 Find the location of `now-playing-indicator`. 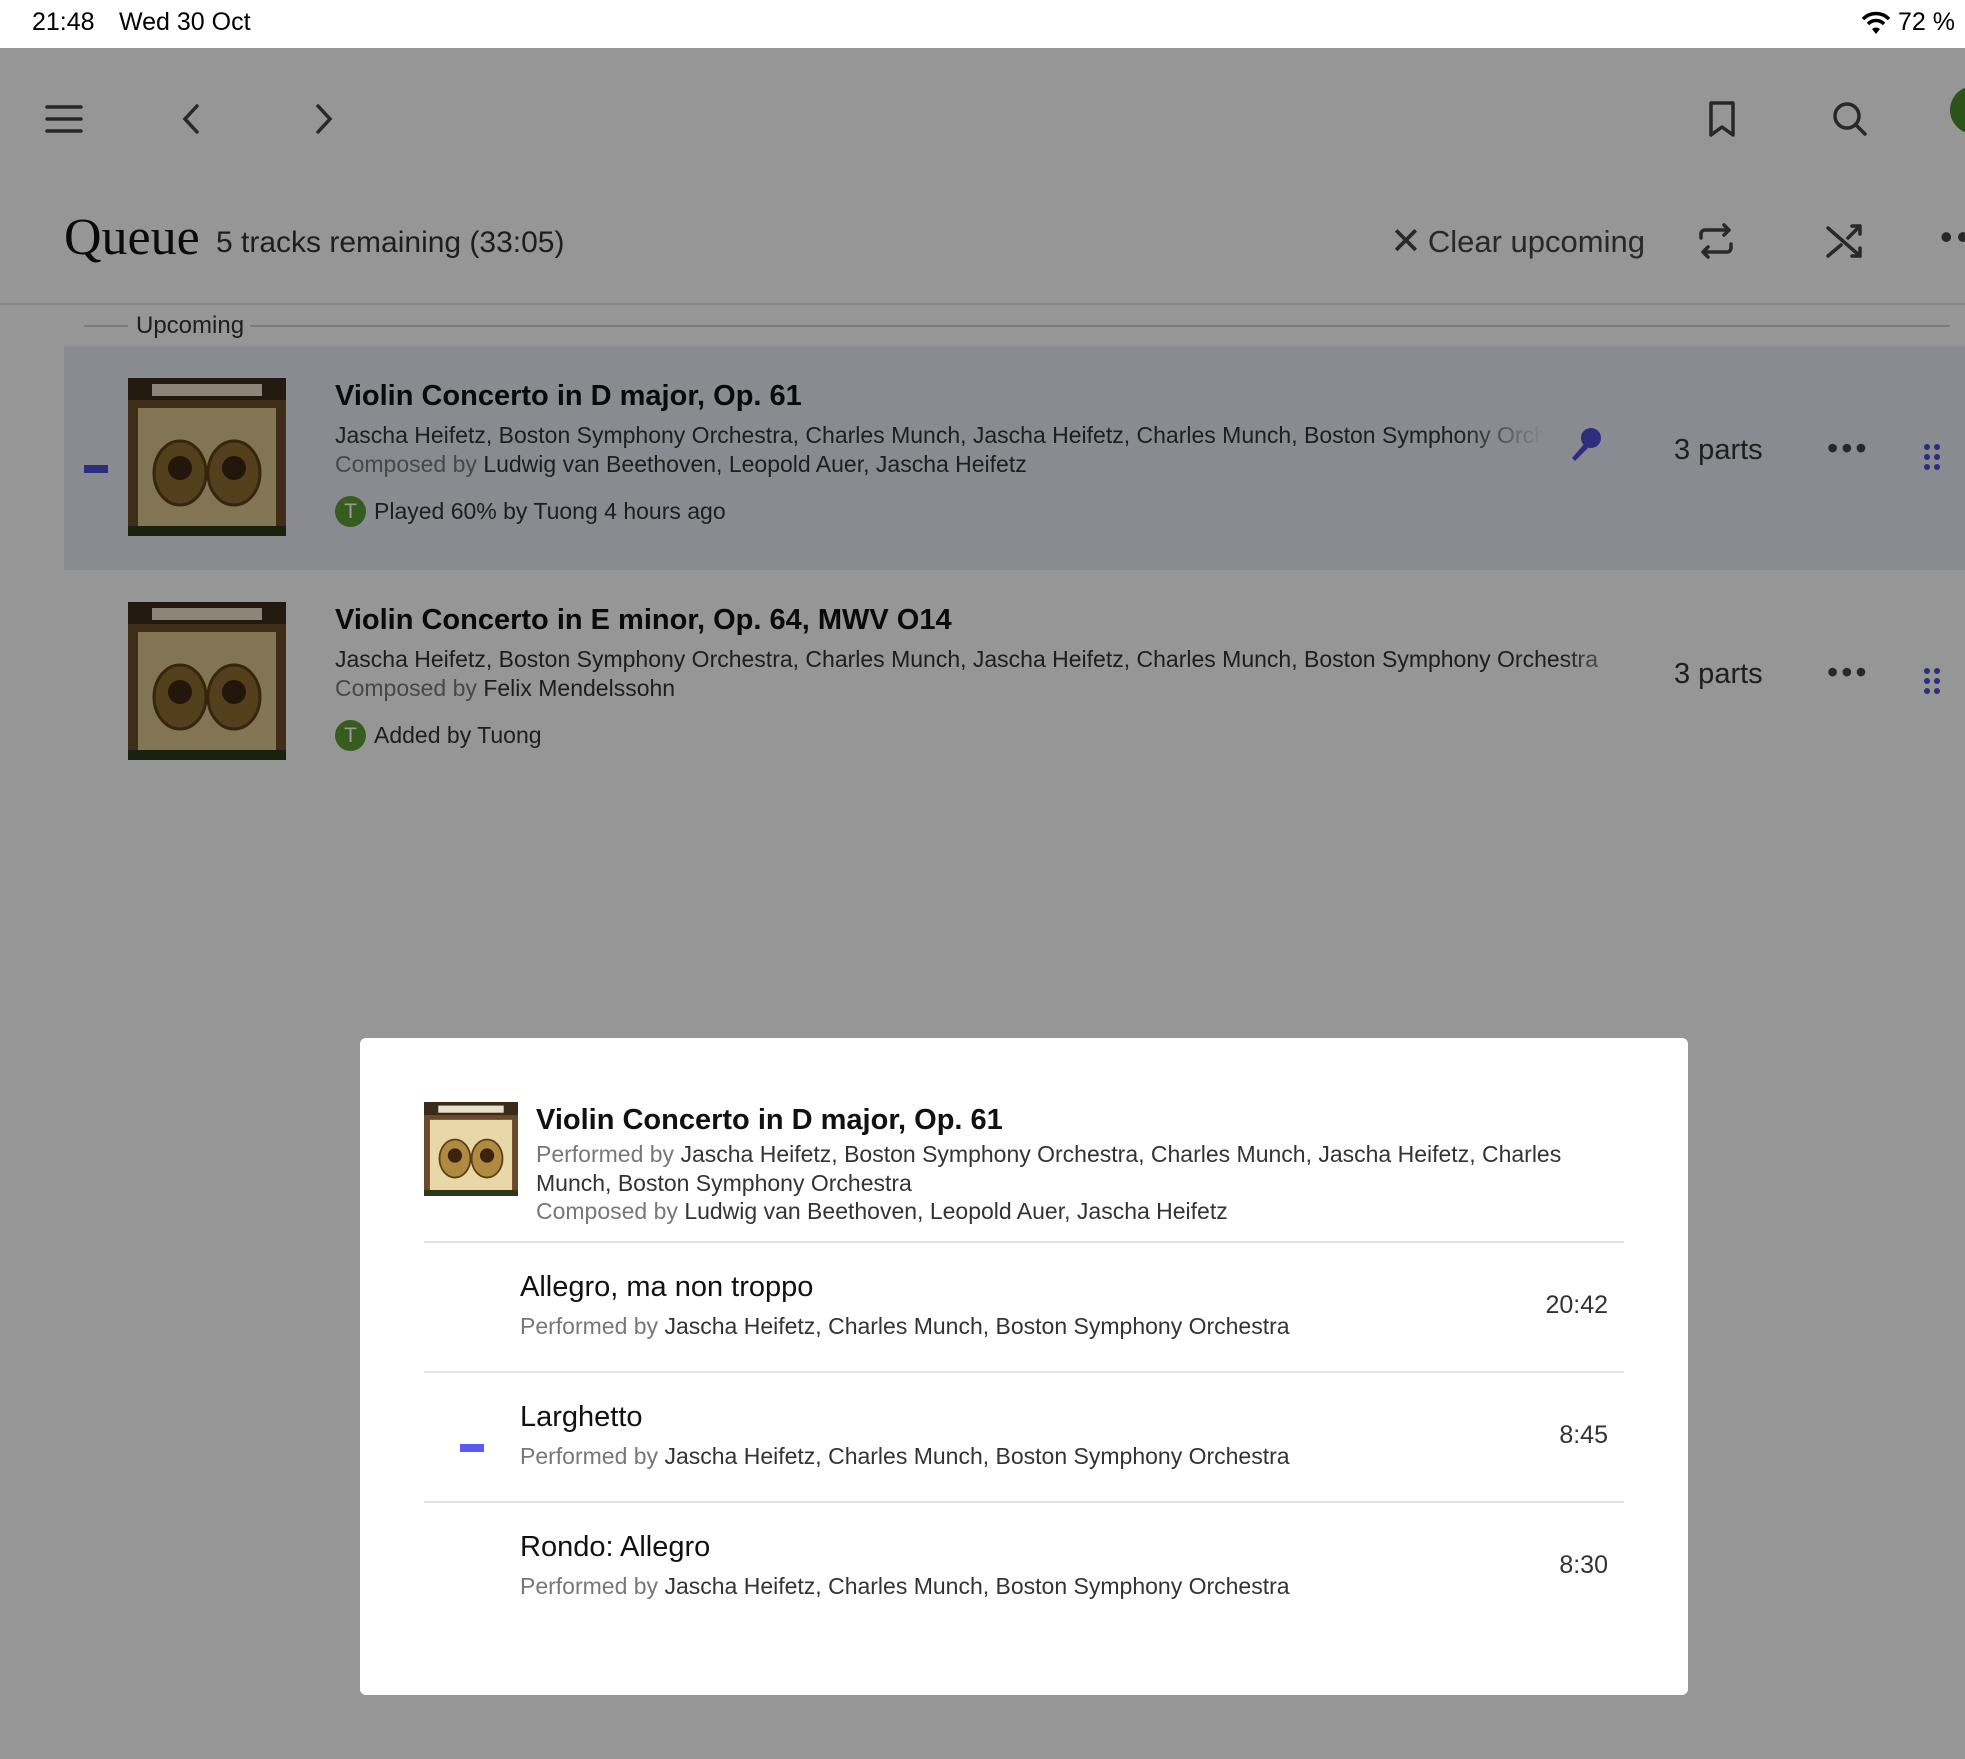

now-playing-indicator is located at coordinates (472, 1448).